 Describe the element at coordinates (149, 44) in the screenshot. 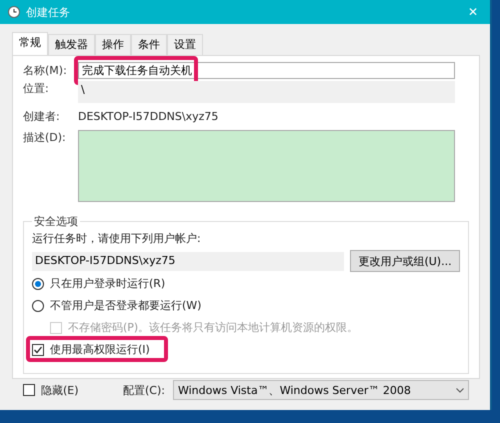

I see `tab: 条件` at that location.